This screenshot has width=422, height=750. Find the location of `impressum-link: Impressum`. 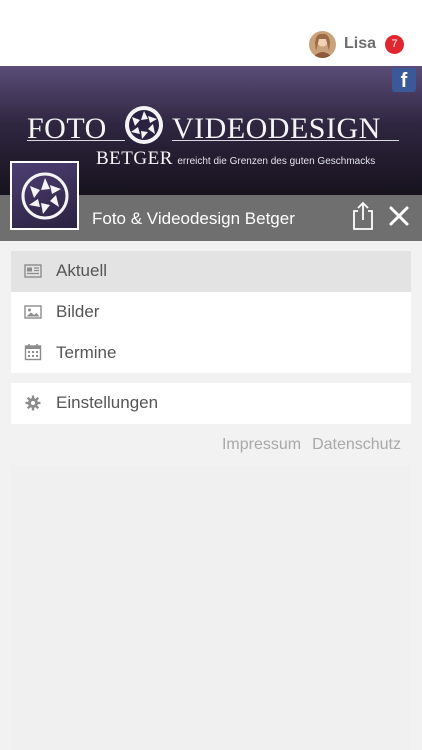

impressum-link: Impressum is located at coordinates (261, 445).